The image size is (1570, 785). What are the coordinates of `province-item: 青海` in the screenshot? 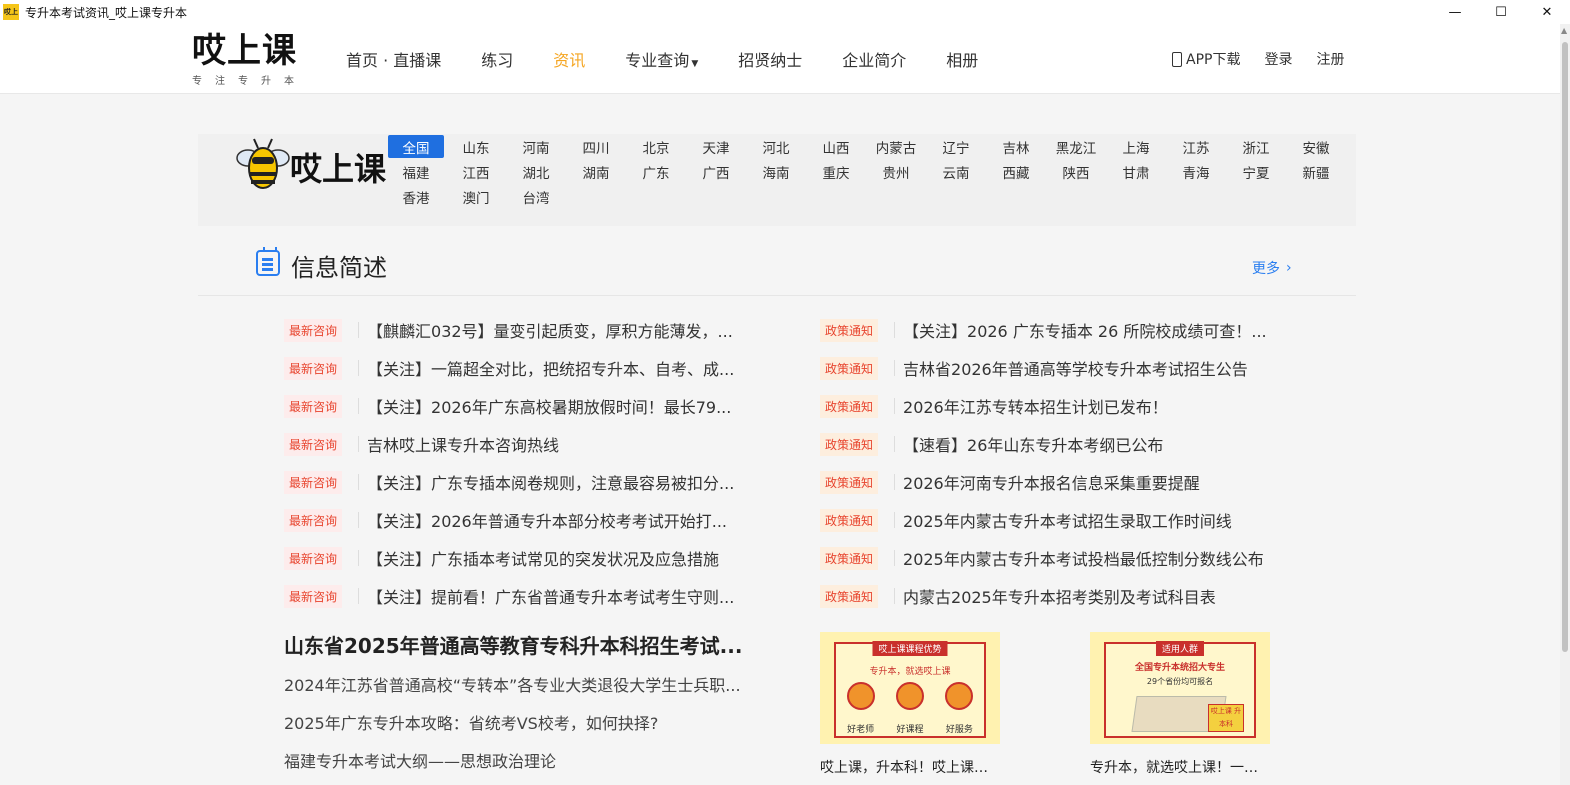 It's located at (1196, 171).